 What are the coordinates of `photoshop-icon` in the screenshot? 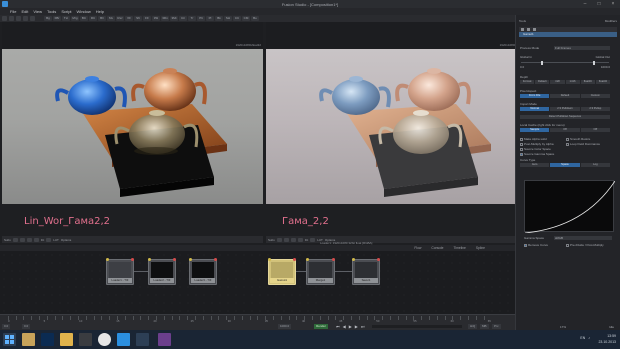 It's located at (47, 339).